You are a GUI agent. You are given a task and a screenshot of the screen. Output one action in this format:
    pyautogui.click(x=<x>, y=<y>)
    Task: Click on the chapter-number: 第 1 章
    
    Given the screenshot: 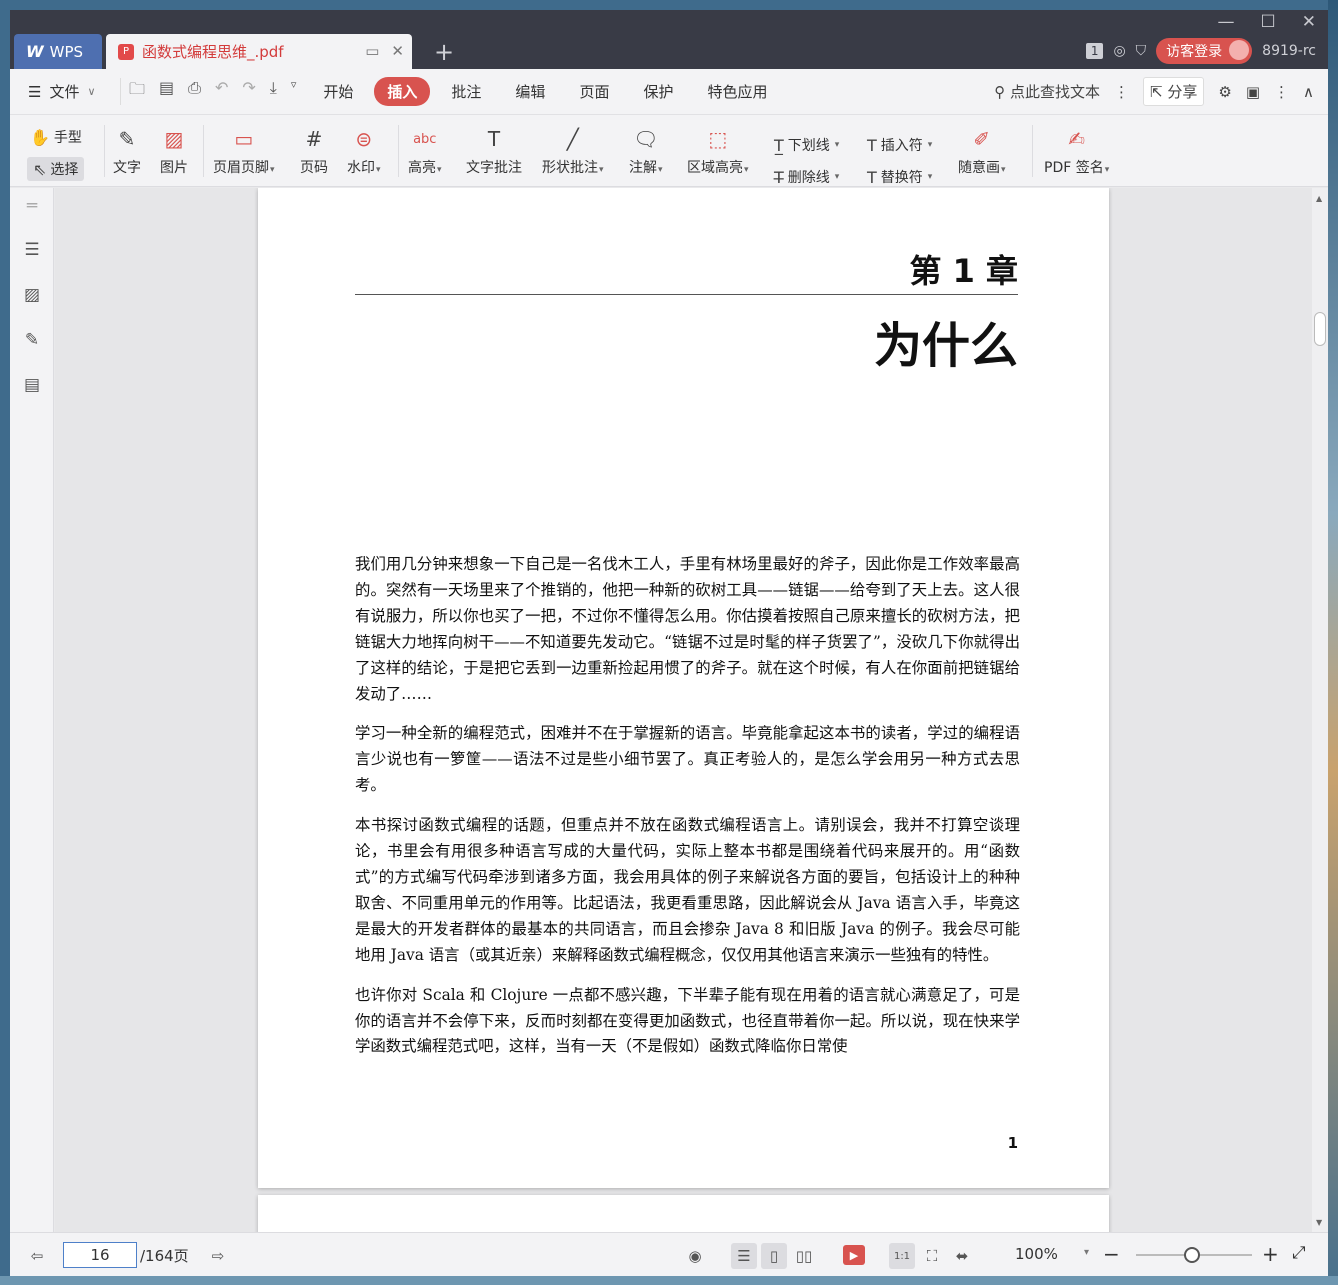 What is the action you would take?
    pyautogui.click(x=963, y=271)
    